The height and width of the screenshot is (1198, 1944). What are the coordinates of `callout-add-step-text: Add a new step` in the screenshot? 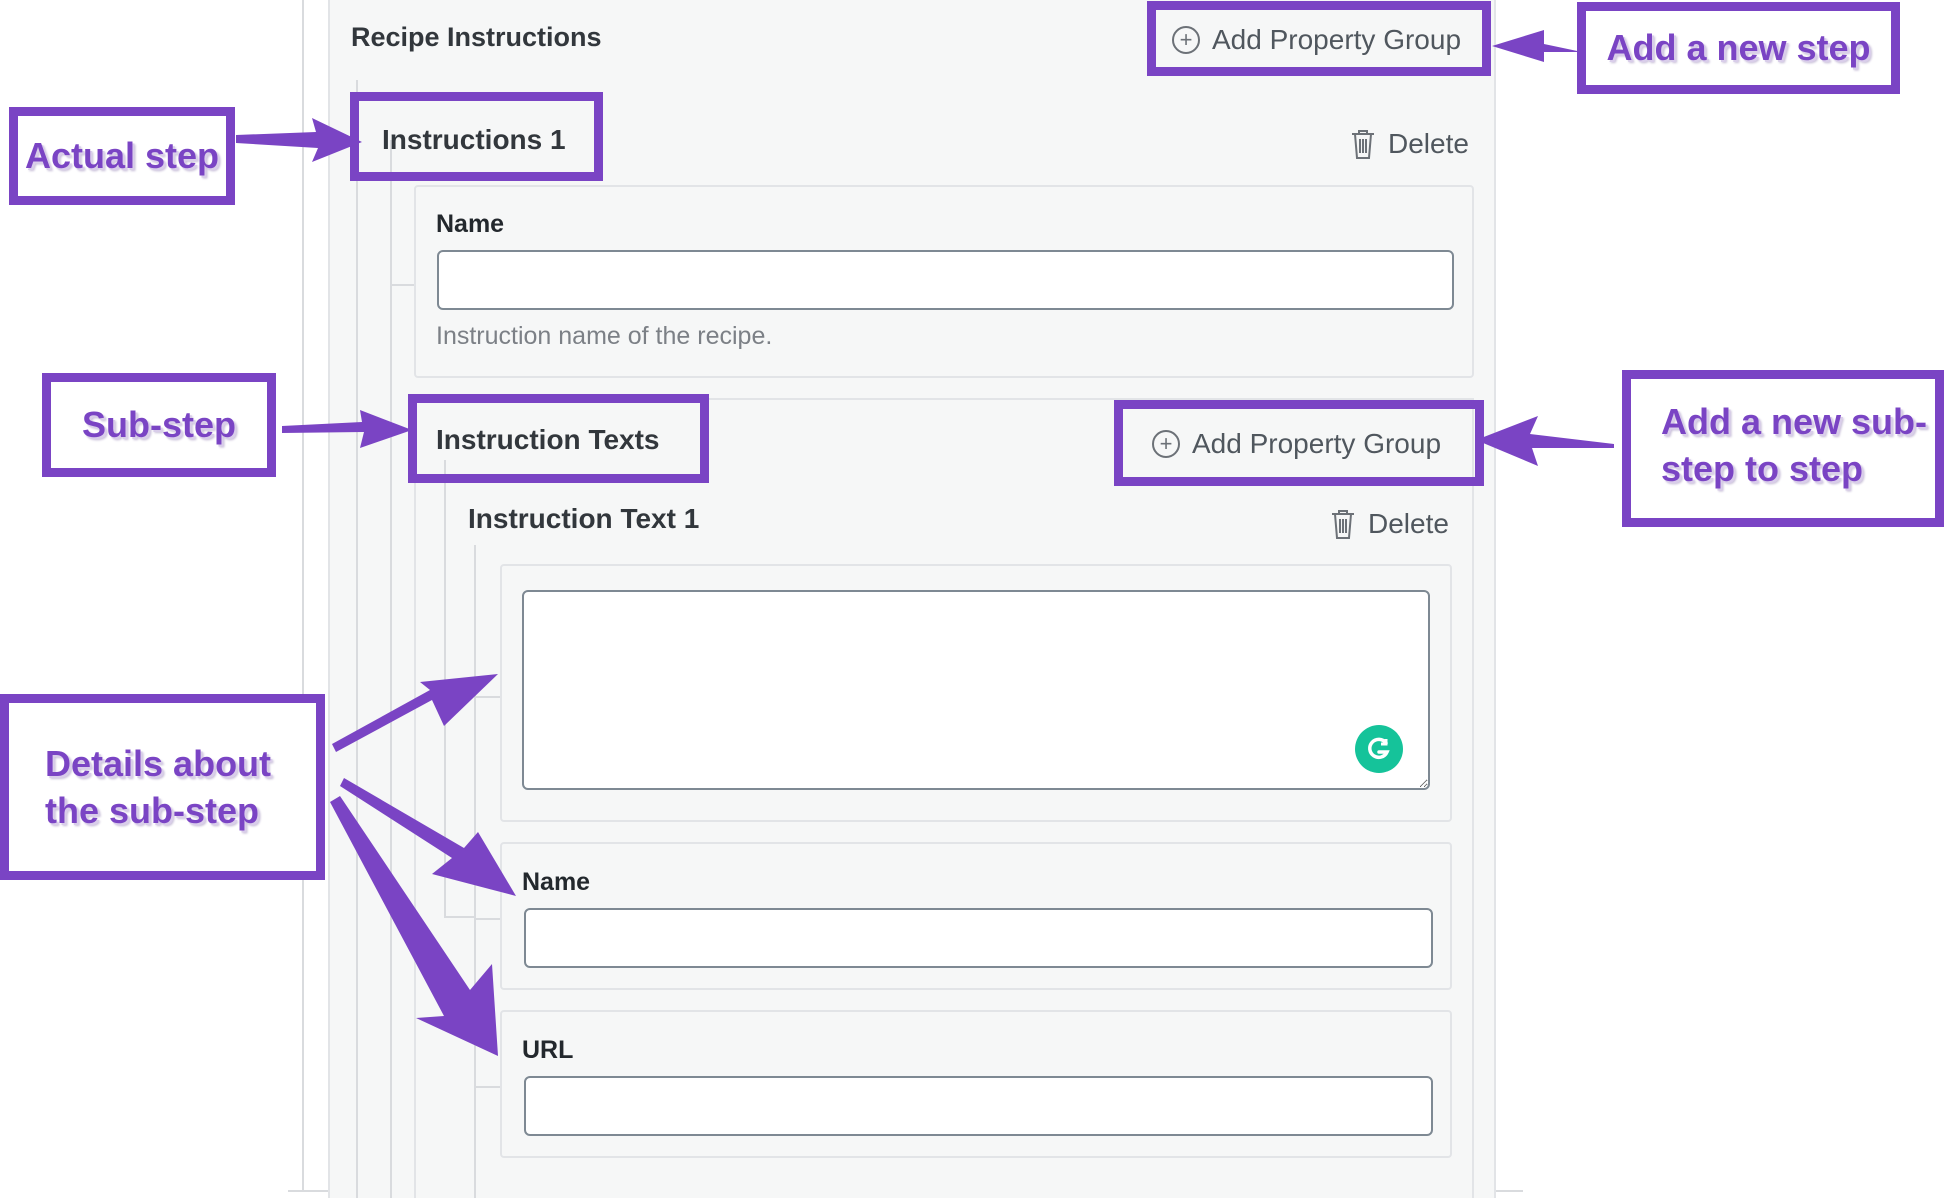 It's located at (1738, 47).